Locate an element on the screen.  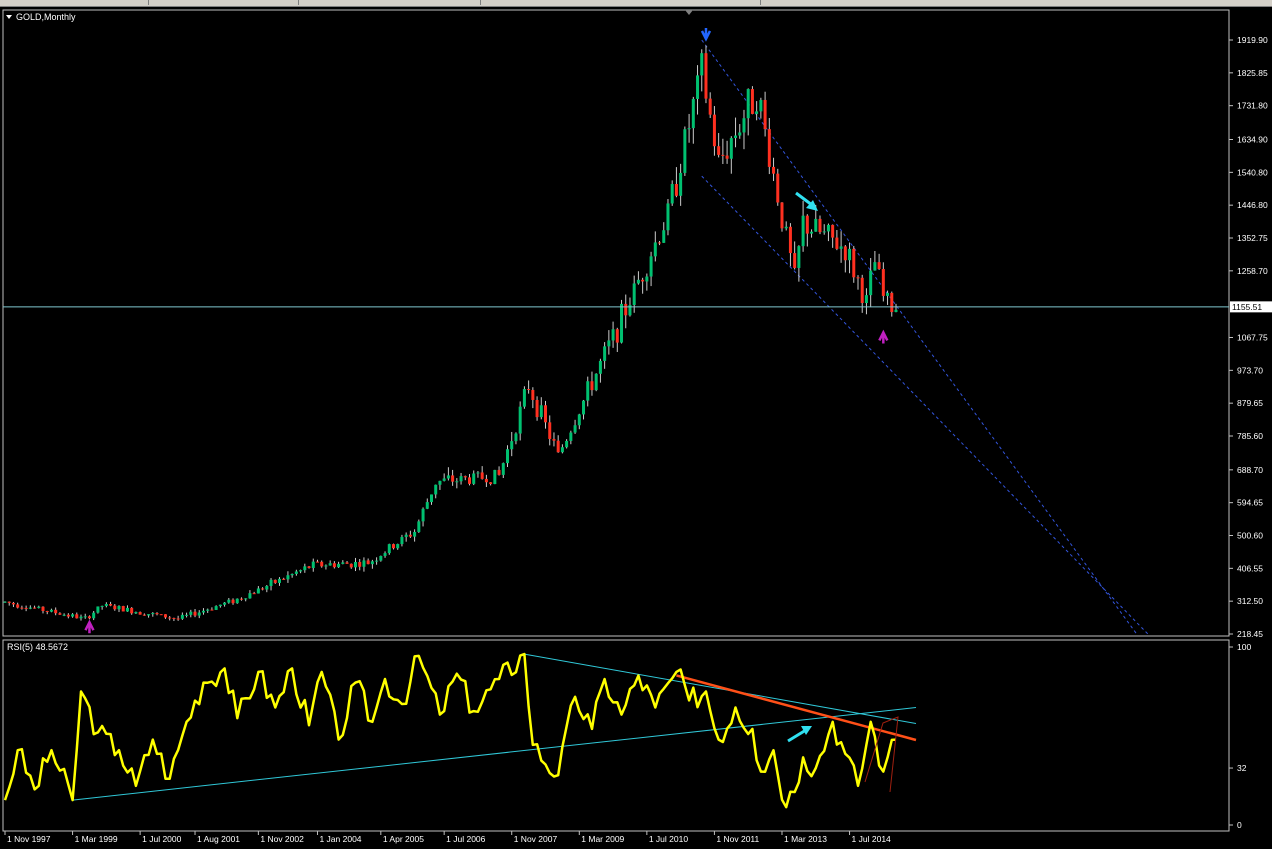
price-tick-label: 973.70 is located at coordinates (1250, 370).